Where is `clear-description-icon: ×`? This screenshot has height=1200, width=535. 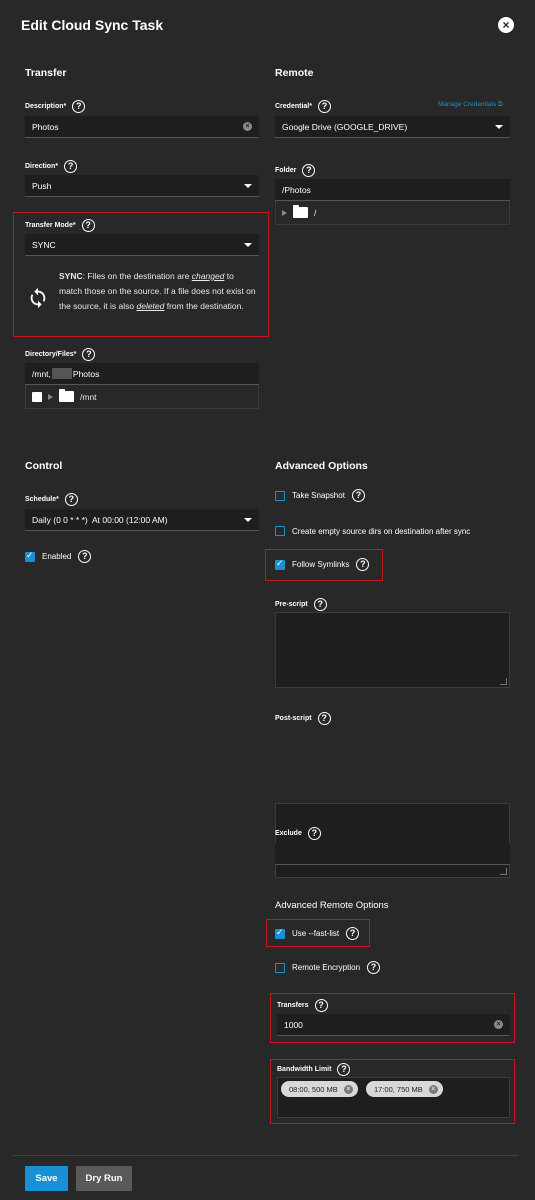
clear-description-icon: × is located at coordinates (247, 126).